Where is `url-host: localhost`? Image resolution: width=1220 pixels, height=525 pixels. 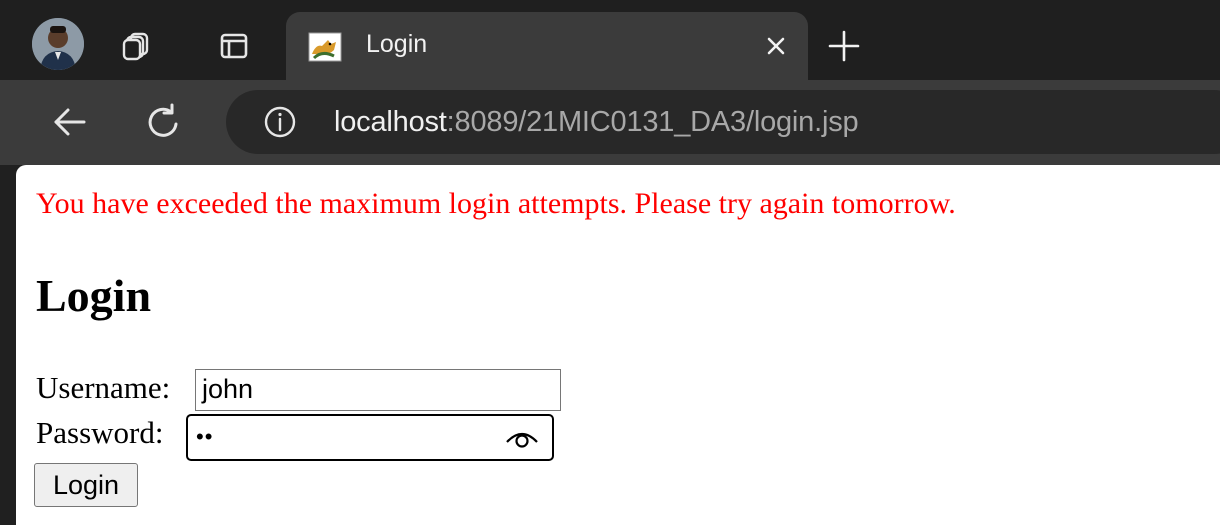 url-host: localhost is located at coordinates (390, 122).